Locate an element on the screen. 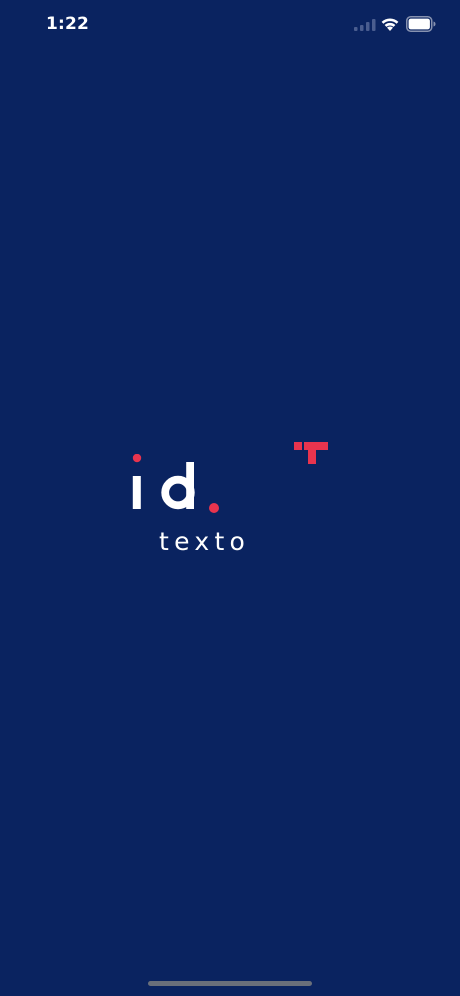 This screenshot has width=460, height=996. logo-wordmark: texto is located at coordinates (205, 541).